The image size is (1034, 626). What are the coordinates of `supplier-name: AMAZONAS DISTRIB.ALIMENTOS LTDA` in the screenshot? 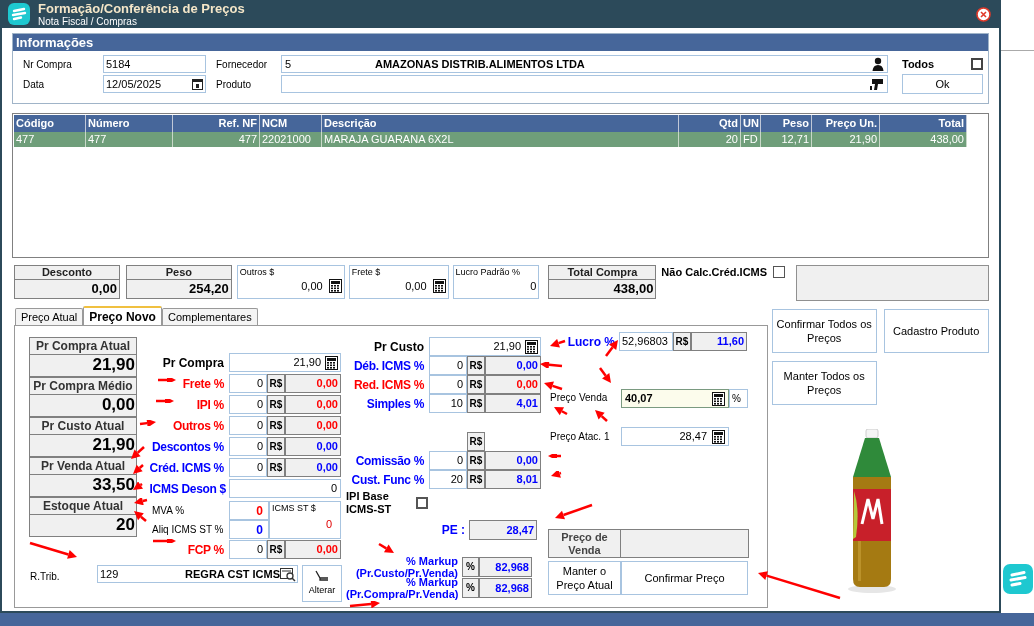 It's located at (480, 64).